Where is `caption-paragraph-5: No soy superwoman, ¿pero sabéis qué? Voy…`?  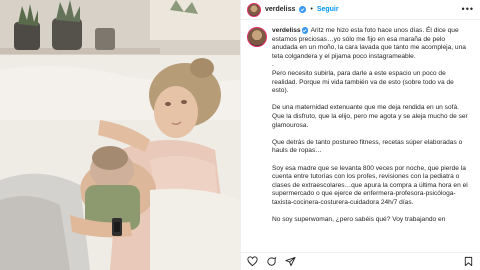
caption-paragraph-5: No soy superwoman, ¿pero sabéis qué? Voy… is located at coordinates (359, 220).